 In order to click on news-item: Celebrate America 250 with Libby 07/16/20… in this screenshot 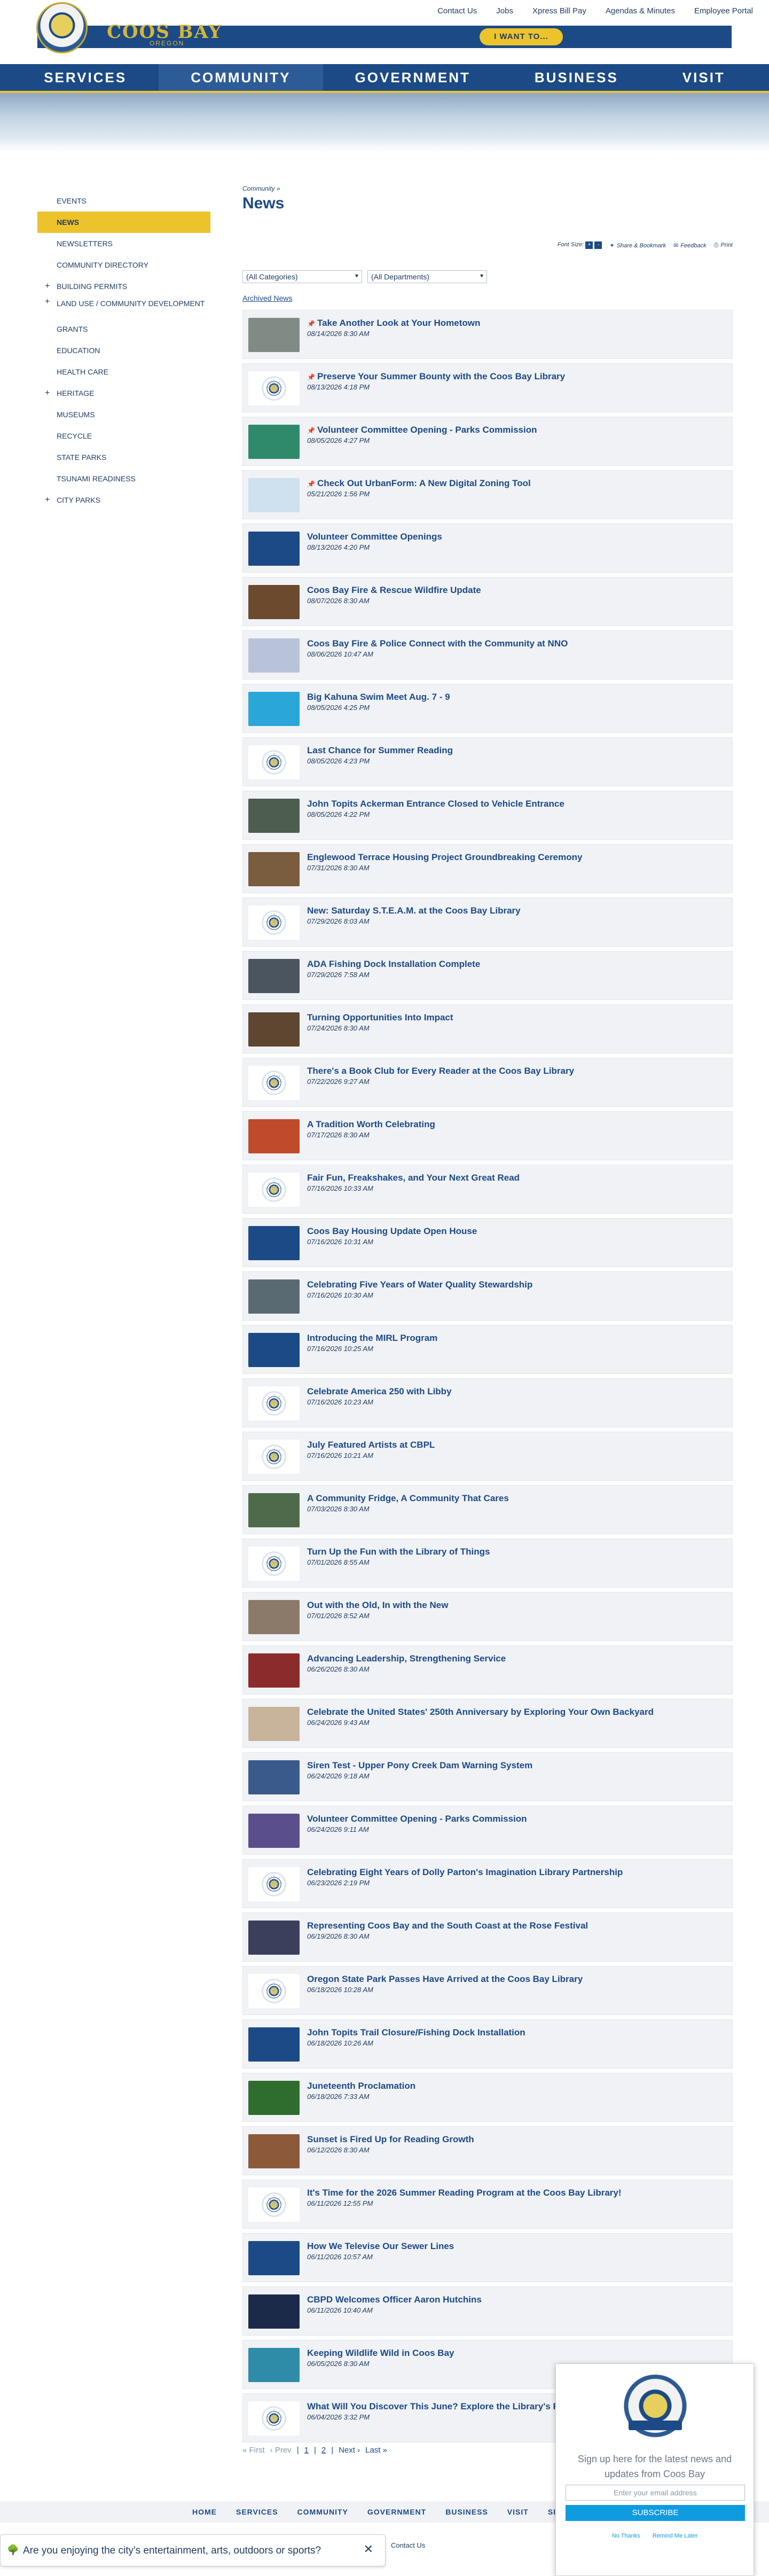, I will do `click(487, 1402)`.